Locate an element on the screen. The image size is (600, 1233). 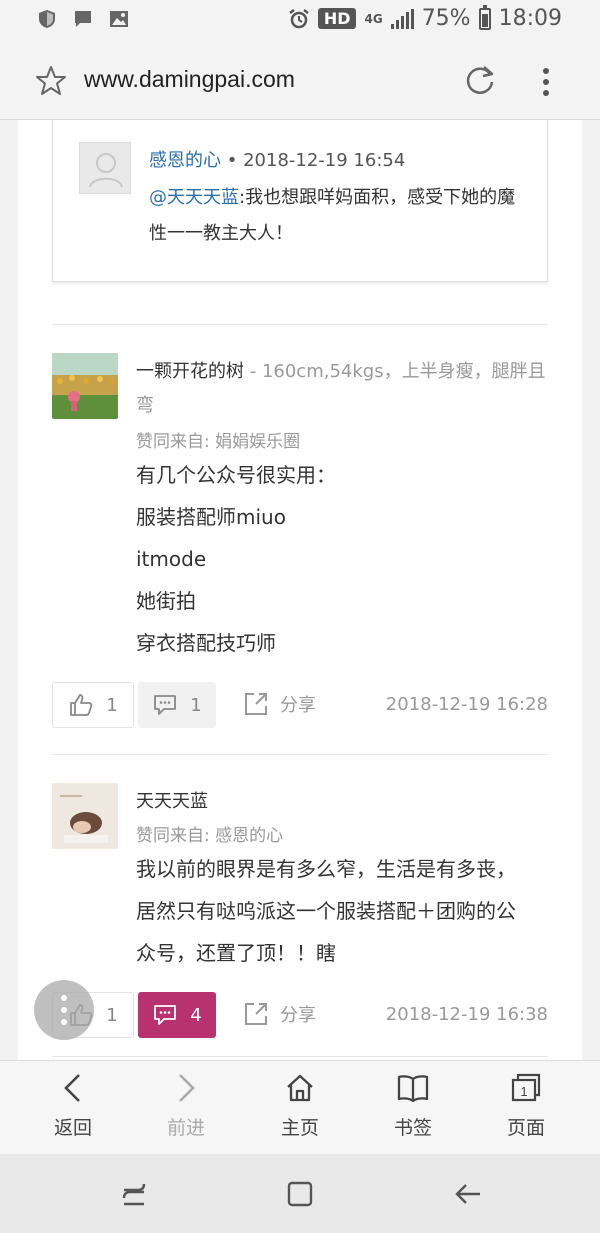
thumbs-up-icon is located at coordinates (81, 705).